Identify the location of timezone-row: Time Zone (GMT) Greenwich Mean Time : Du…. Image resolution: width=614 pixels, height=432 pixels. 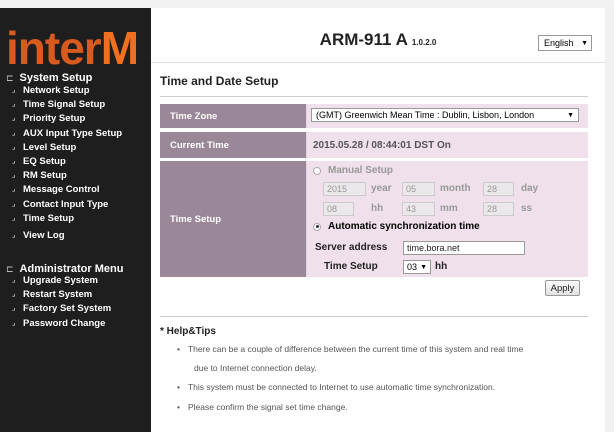
(374, 116).